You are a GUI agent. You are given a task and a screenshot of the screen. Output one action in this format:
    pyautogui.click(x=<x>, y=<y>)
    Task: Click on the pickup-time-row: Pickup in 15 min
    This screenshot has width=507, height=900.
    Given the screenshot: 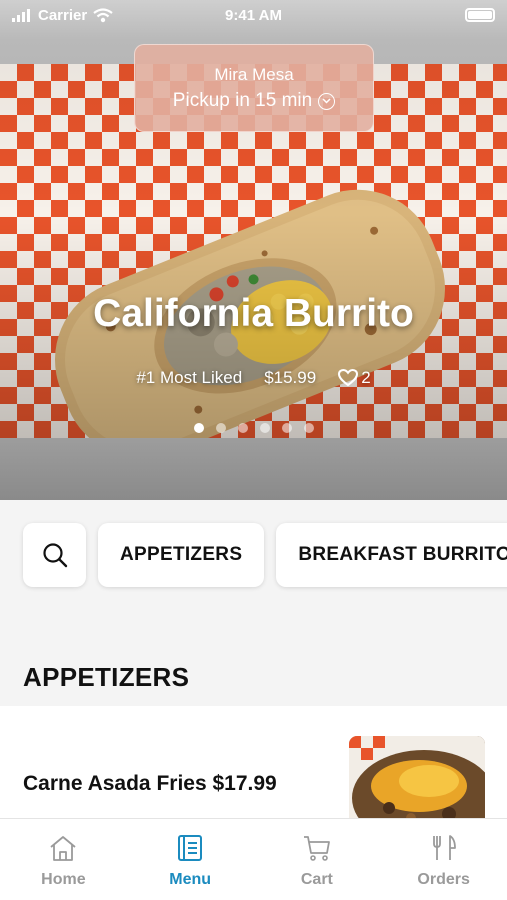 What is the action you would take?
    pyautogui.click(x=254, y=101)
    